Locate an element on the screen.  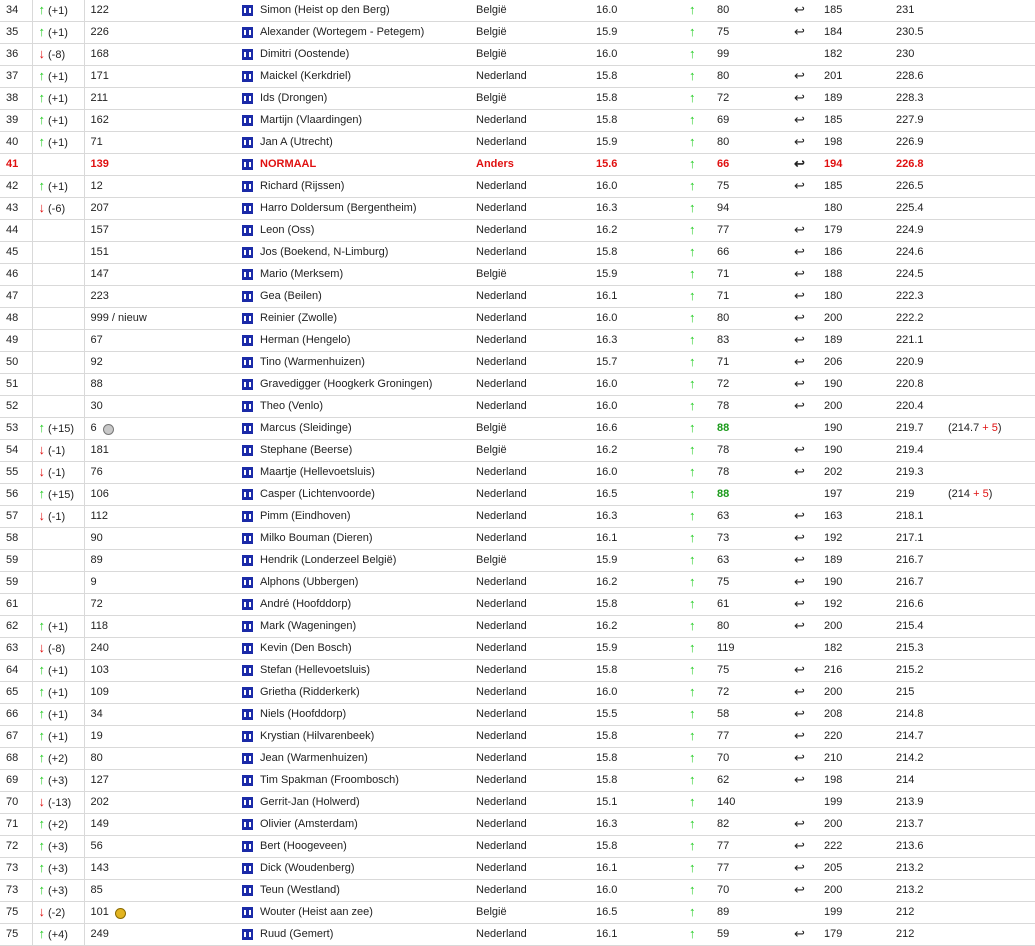
participant-name: Dick (Woudenberg) is located at coordinates (362, 868).